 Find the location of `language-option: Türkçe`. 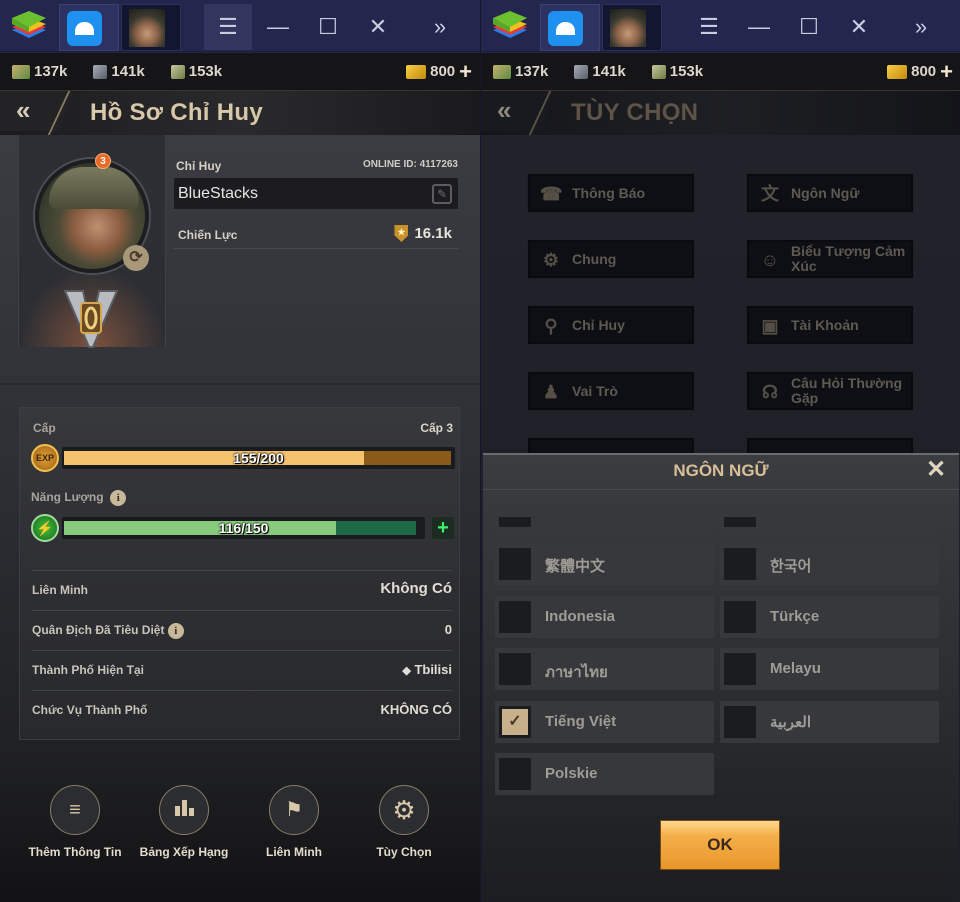

language-option: Türkçe is located at coordinates (829, 617).